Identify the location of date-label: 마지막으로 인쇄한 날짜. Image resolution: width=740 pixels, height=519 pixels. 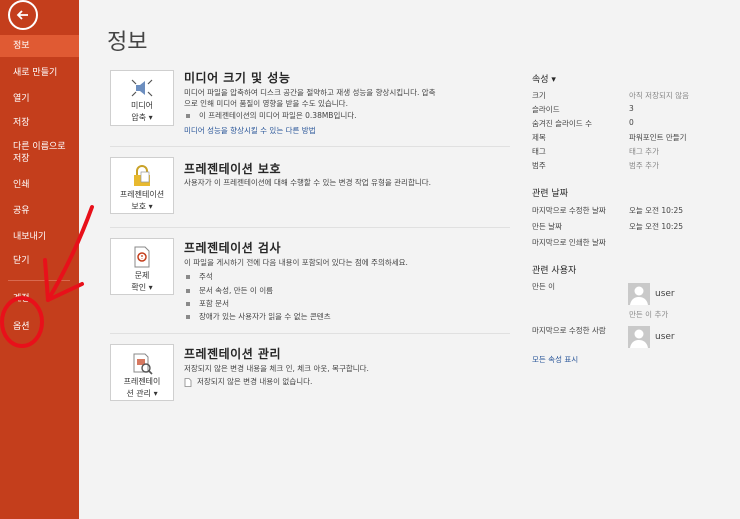
(569, 242).